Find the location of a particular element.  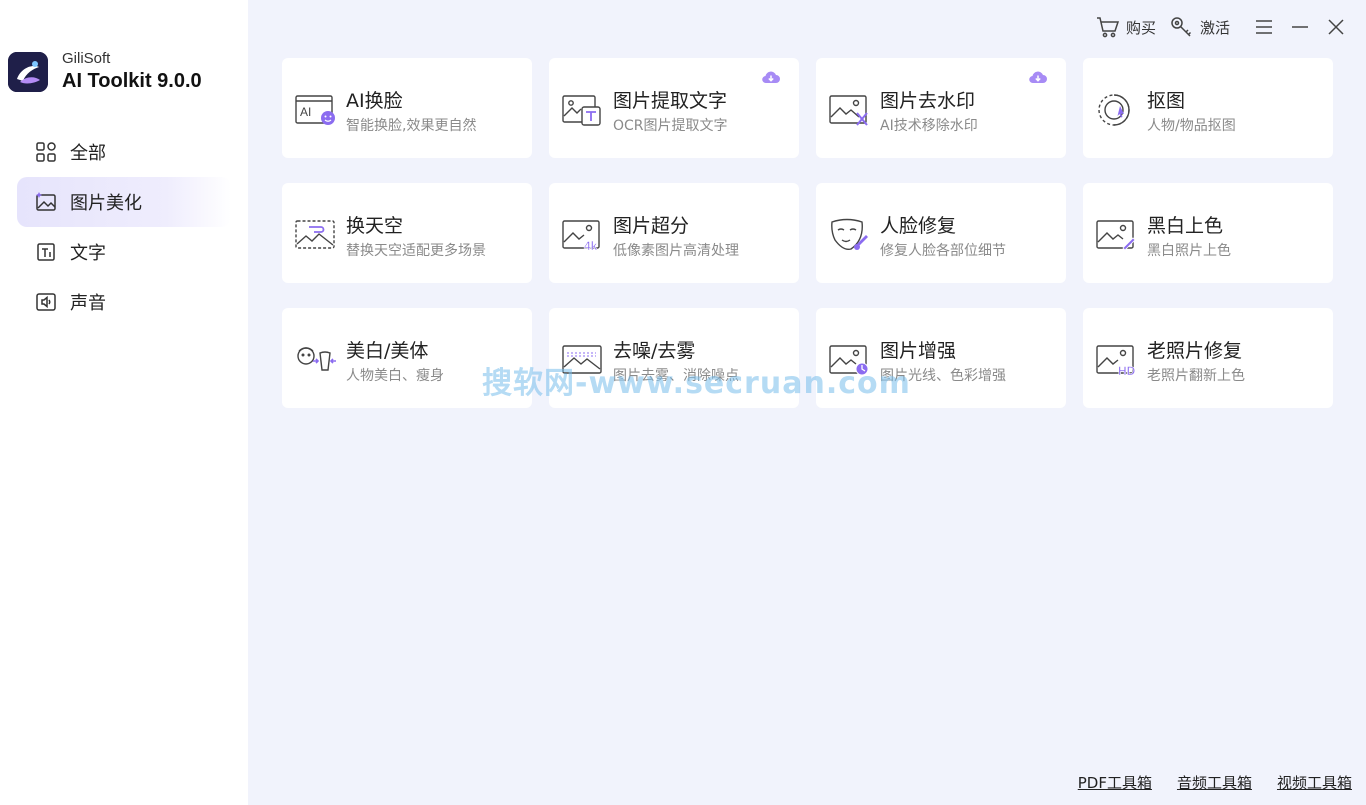

buy-button: 购买 is located at coordinates (1126, 27).